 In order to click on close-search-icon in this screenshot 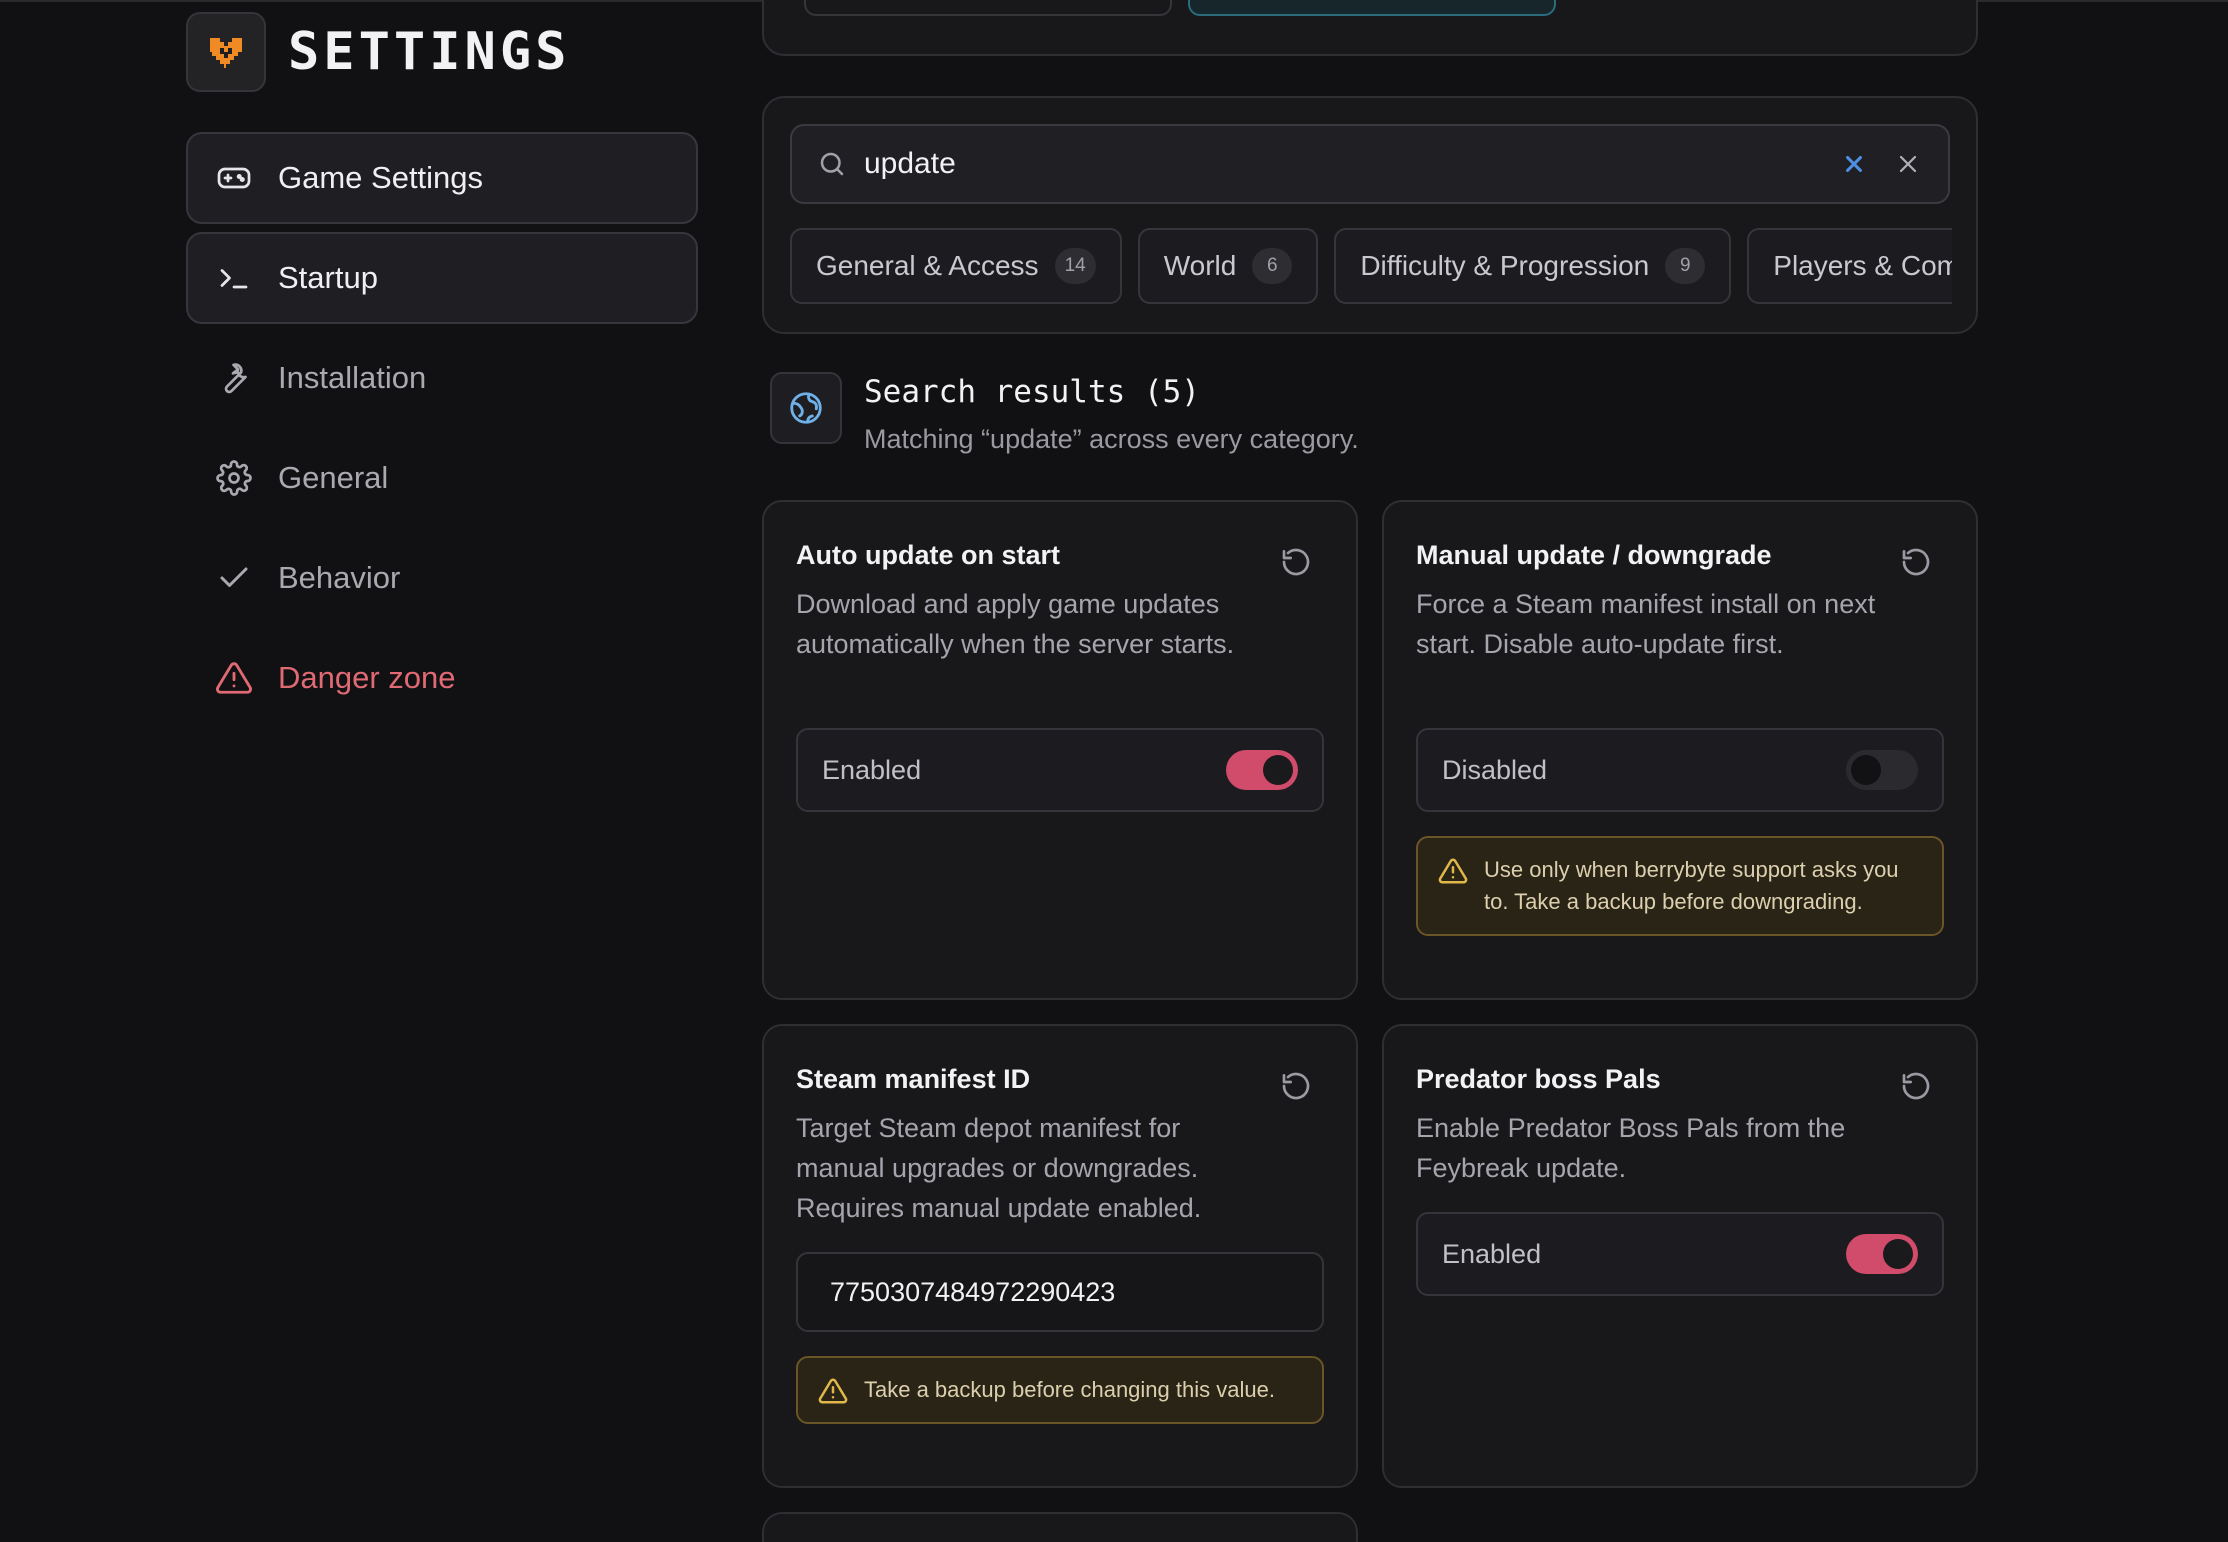, I will do `click(1908, 164)`.